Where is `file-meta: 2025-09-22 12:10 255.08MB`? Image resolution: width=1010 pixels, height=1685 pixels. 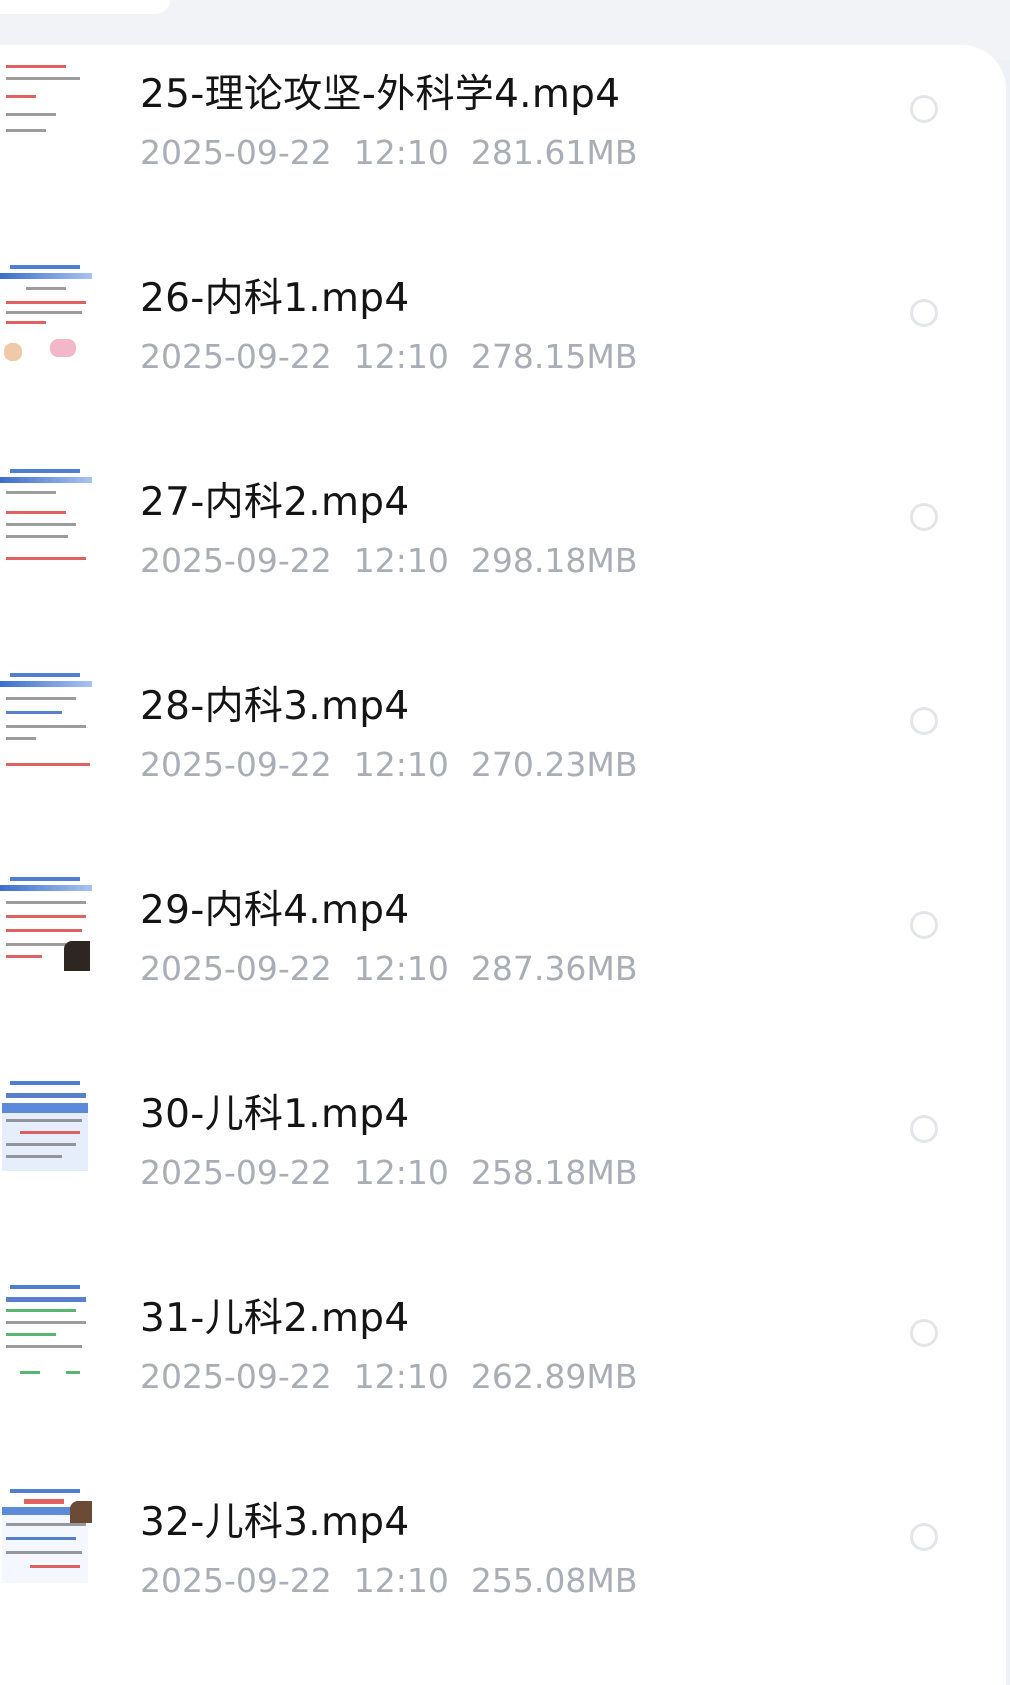
file-meta: 2025-09-22 12:10 255.08MB is located at coordinates (399, 1580).